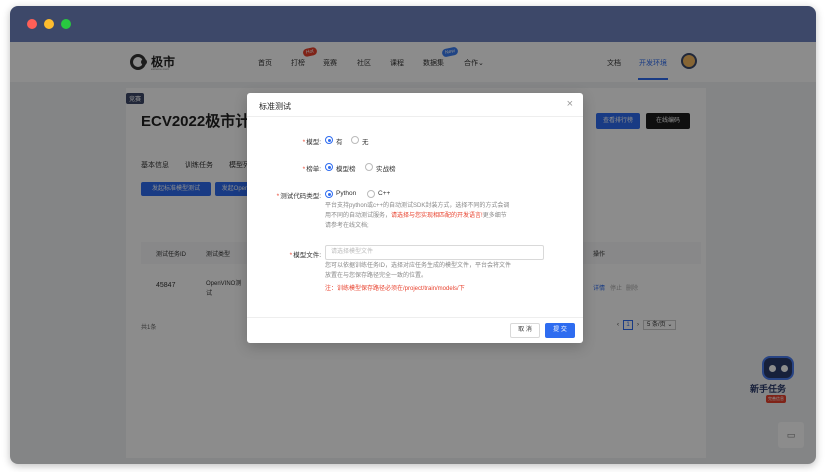 The height and width of the screenshot is (472, 826). What do you see at coordinates (358, 216) in the screenshot?
I see `lang-help-line2-a: 用不同的自动测试服务，` at bounding box center [358, 216].